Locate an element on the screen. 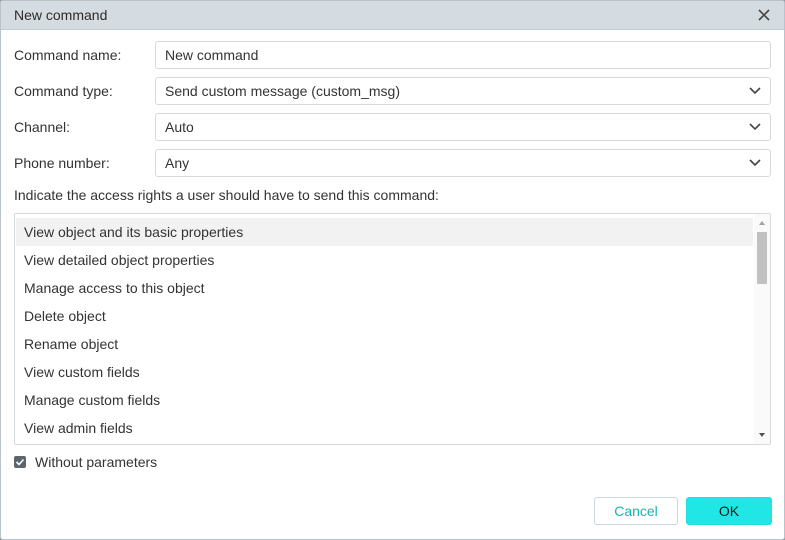  dialog-title: New command is located at coordinates (61, 15).